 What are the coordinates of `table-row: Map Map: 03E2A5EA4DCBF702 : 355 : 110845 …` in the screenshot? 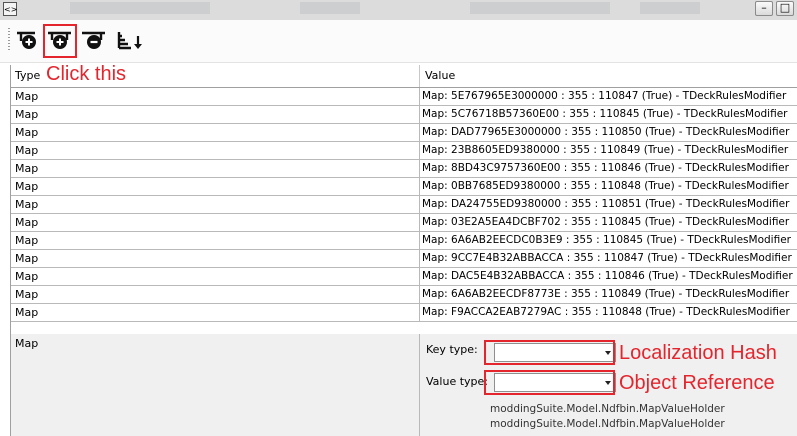 It's located at (404, 223).